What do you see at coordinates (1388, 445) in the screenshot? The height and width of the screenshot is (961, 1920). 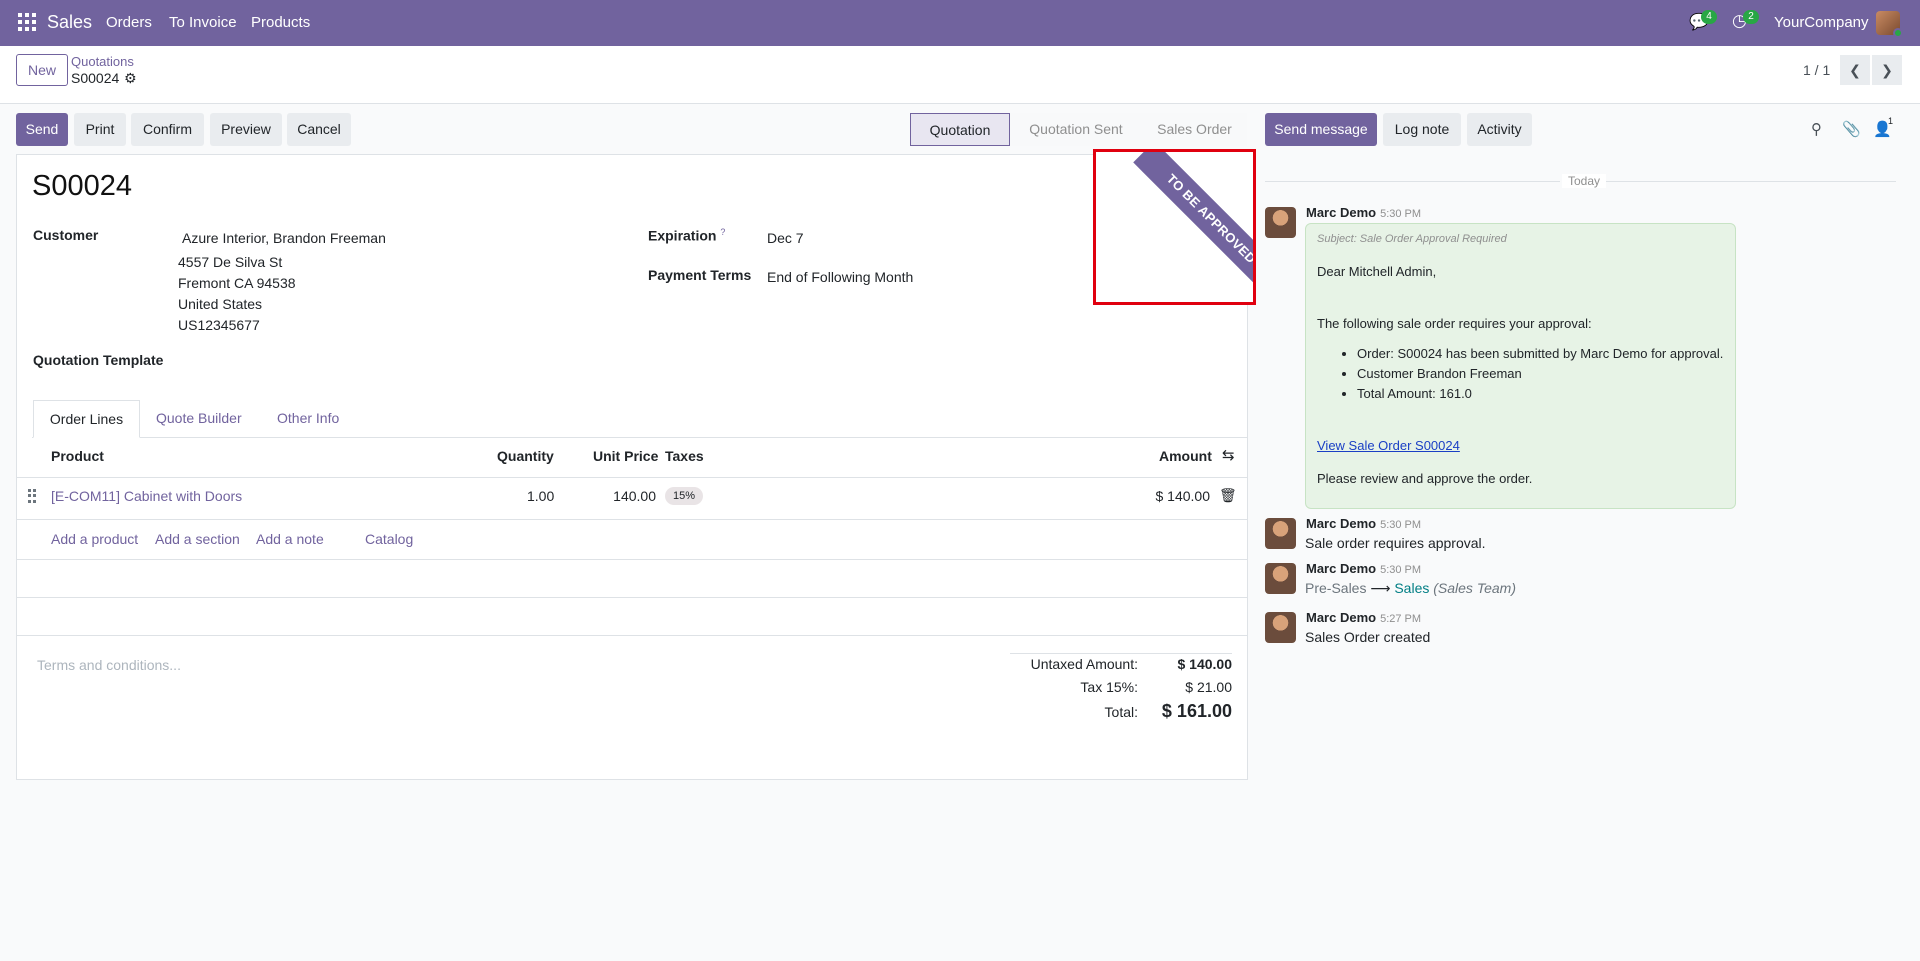 I see `view-order-link: View Sale Order S00024` at bounding box center [1388, 445].